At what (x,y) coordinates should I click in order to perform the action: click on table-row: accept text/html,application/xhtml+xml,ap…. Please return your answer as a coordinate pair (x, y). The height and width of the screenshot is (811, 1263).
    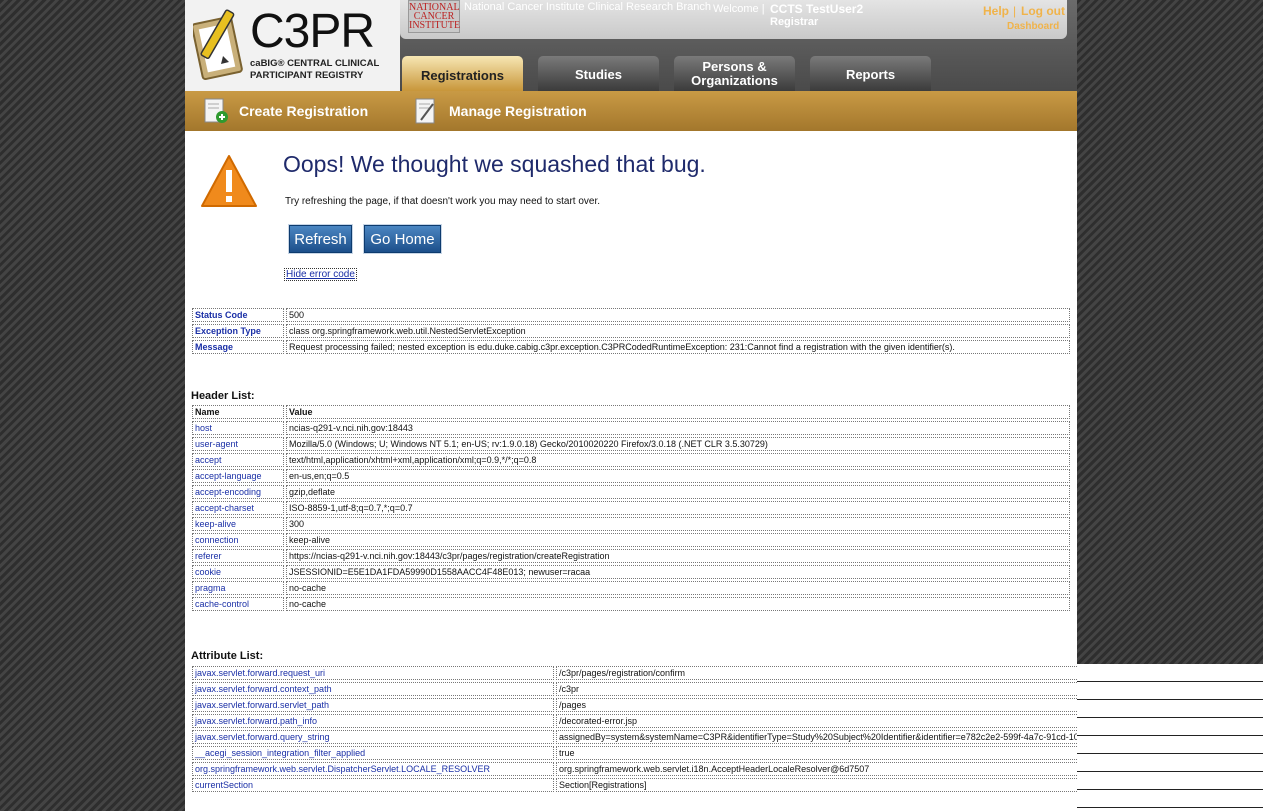
    Looking at the image, I should click on (631, 460).